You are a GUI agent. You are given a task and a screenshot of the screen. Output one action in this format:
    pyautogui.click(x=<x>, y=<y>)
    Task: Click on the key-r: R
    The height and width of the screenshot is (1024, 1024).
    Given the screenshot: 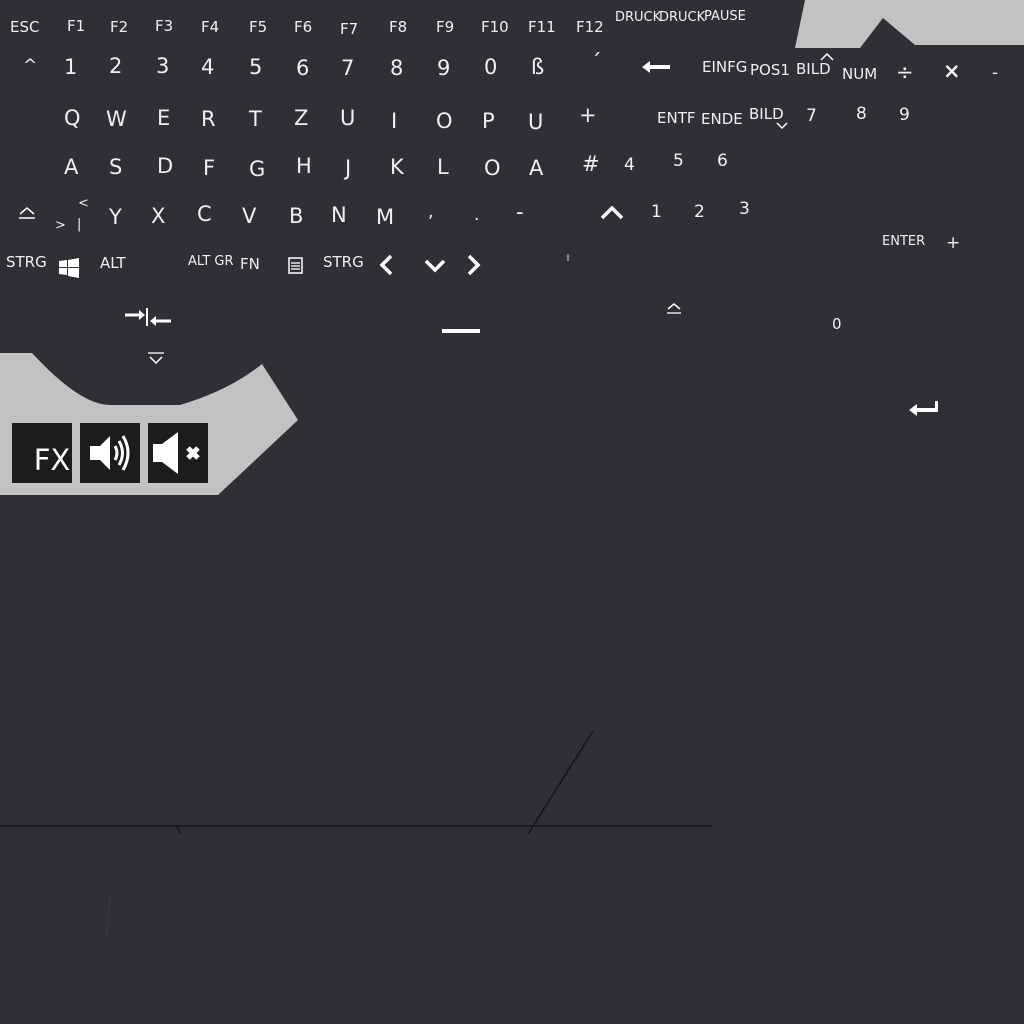 What is the action you would take?
    pyautogui.click(x=208, y=119)
    